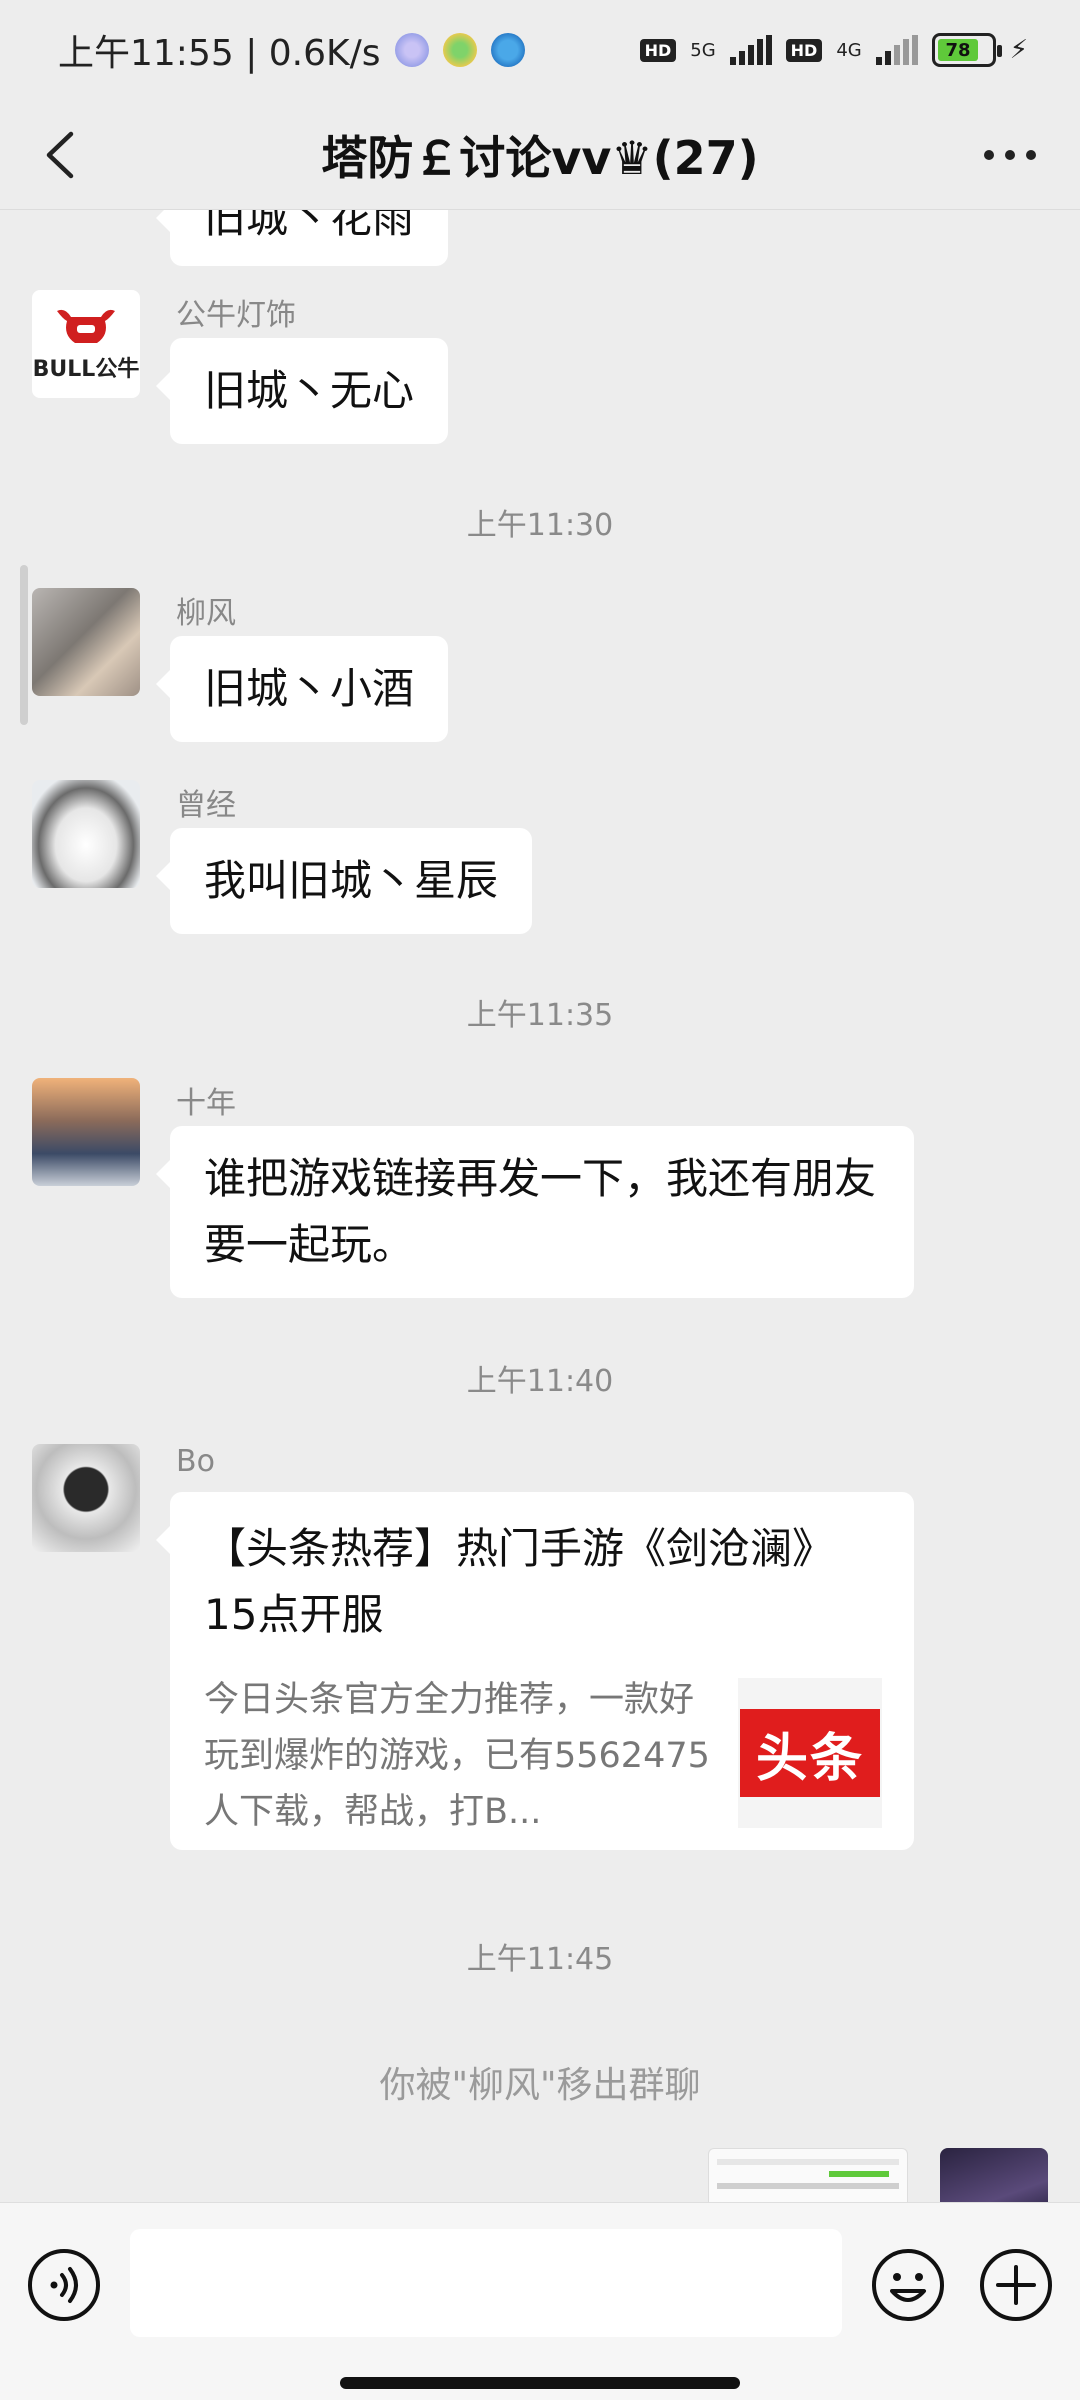 The image size is (1080, 2400). Describe the element at coordinates (540, 1211) in the screenshot. I see `message-text: 谁把游戏链接再发一下，我还有朋友要一起玩。` at that location.